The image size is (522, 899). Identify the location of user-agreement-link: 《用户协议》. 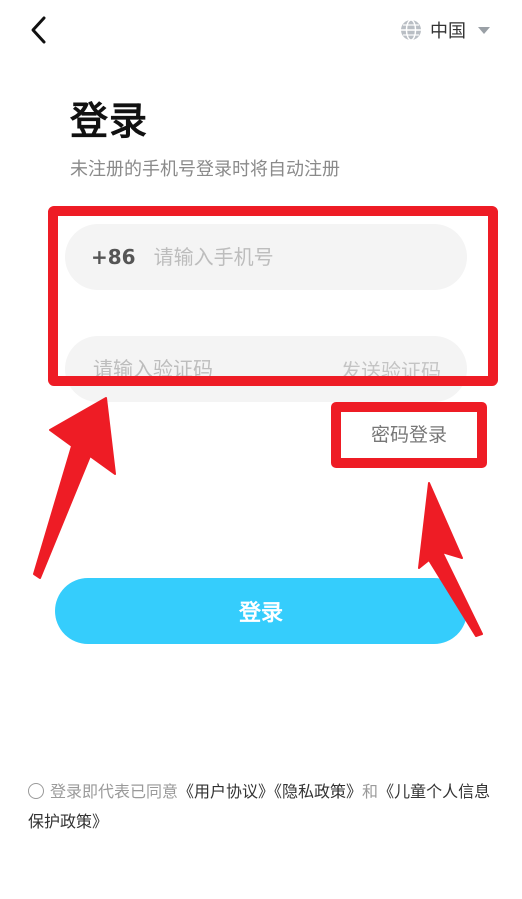
(226, 791).